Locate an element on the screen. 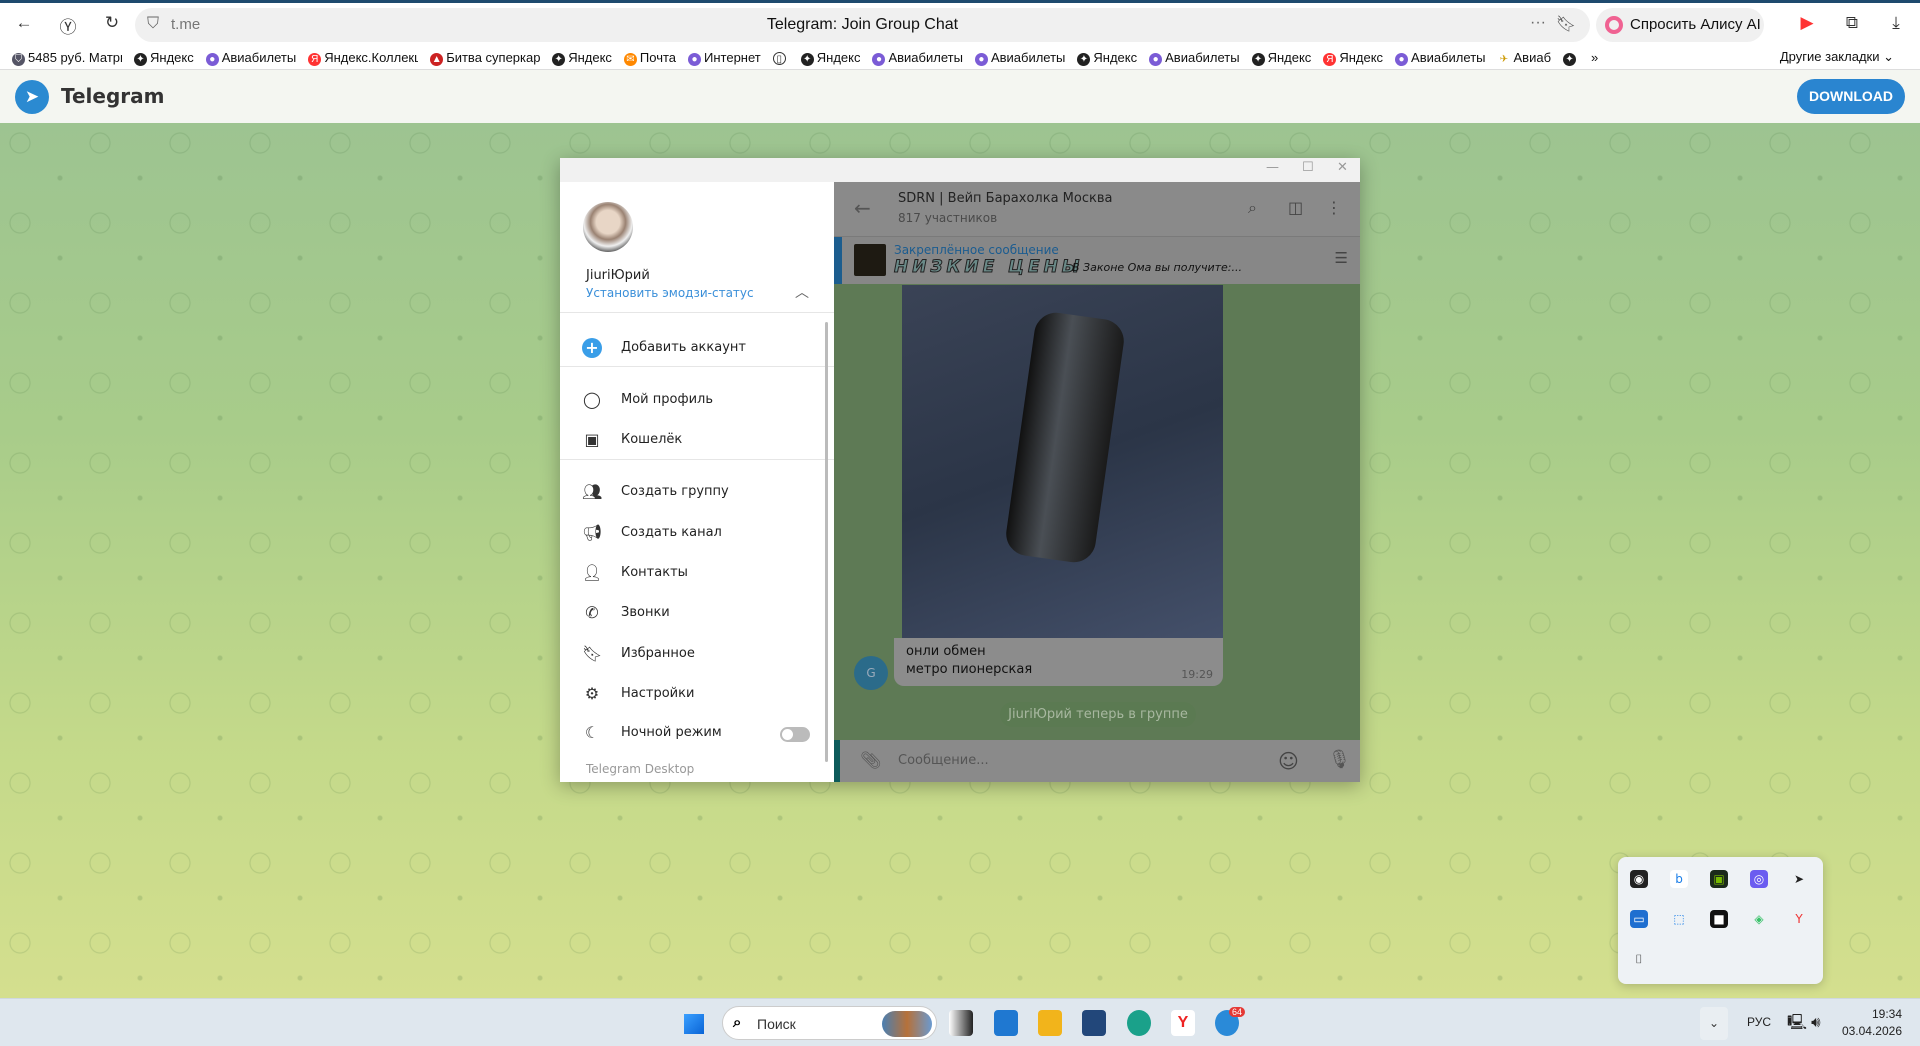 The width and height of the screenshot is (1920, 1046). store-icon is located at coordinates (1094, 1023).